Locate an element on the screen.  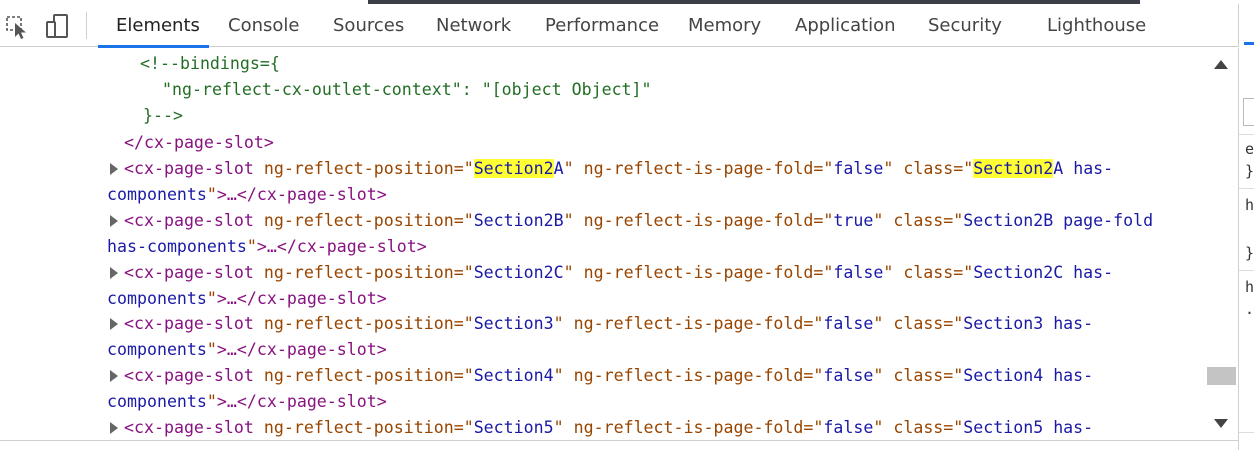
position-value: Section2B is located at coordinates (518, 220).